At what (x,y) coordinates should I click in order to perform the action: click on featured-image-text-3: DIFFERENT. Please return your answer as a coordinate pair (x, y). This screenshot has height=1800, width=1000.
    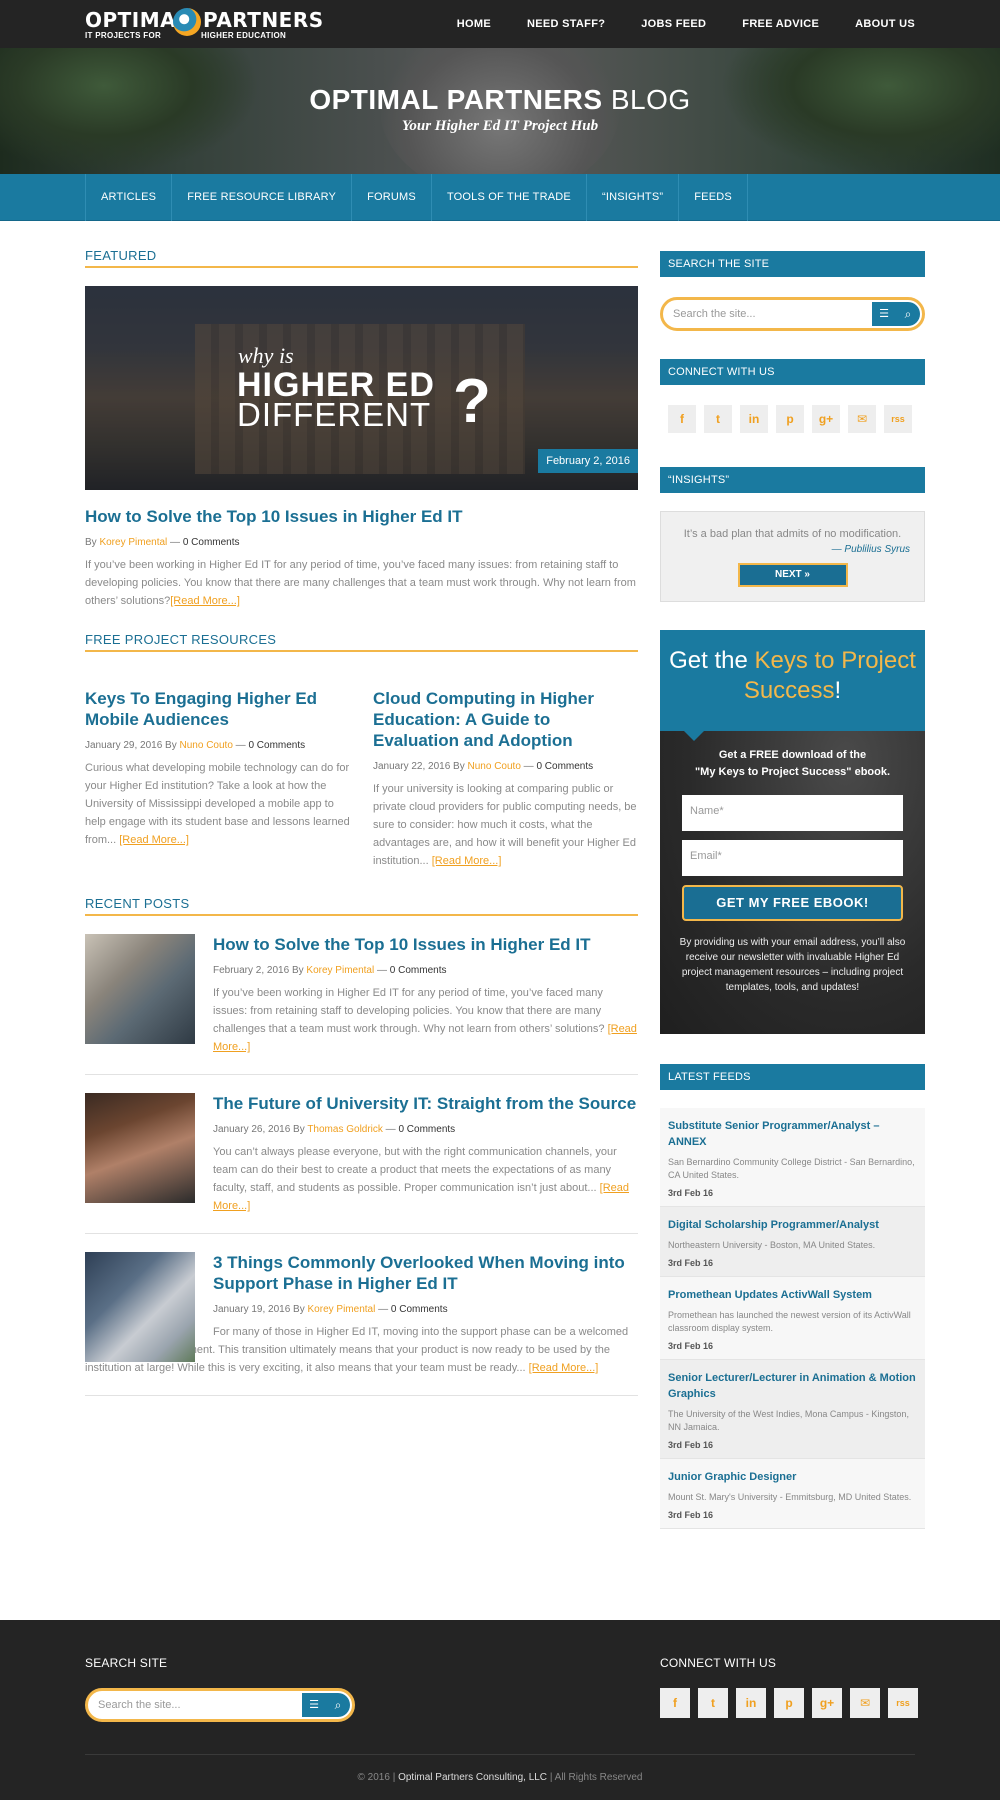
    Looking at the image, I should click on (334, 414).